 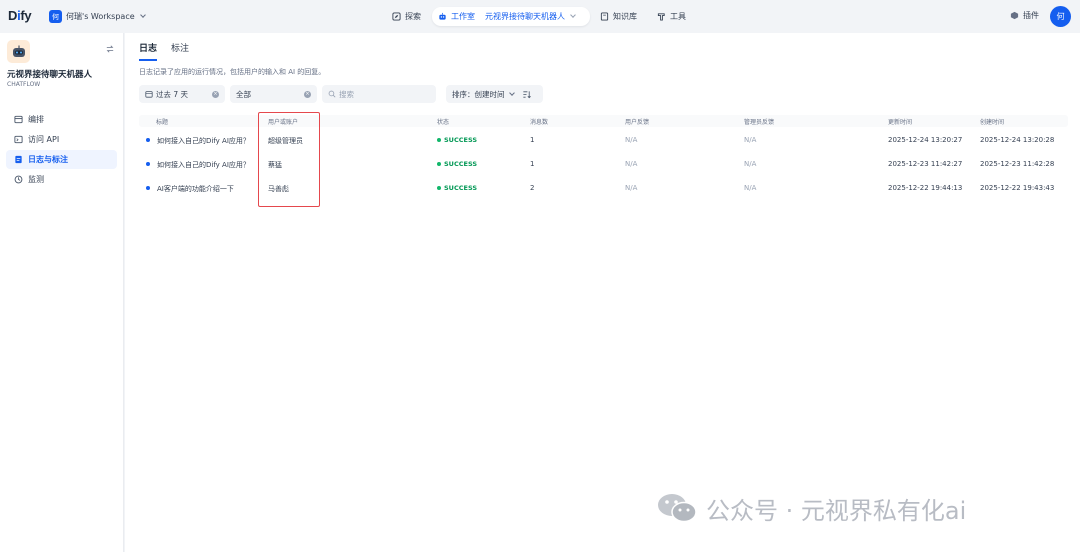 I want to click on file-text-icon, so click(x=18, y=159).